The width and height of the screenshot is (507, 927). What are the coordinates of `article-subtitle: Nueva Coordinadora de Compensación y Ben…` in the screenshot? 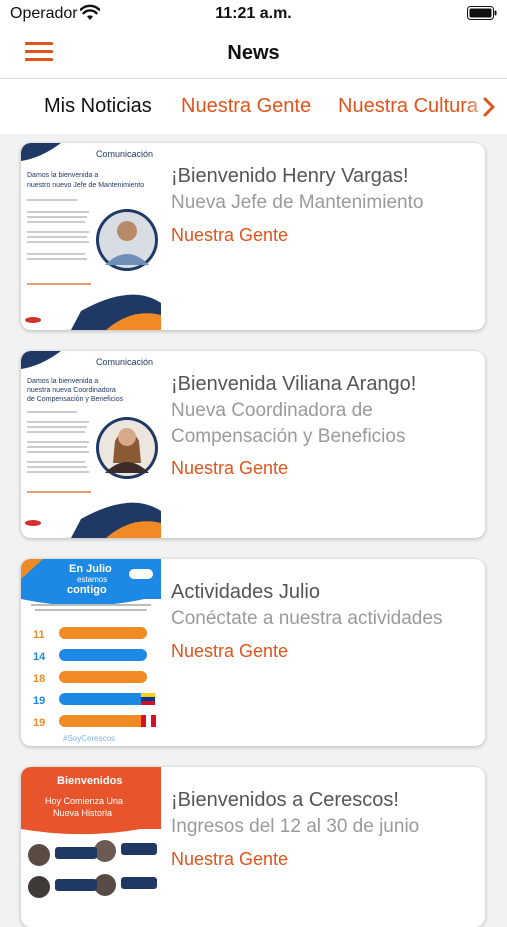 It's located at (288, 423).